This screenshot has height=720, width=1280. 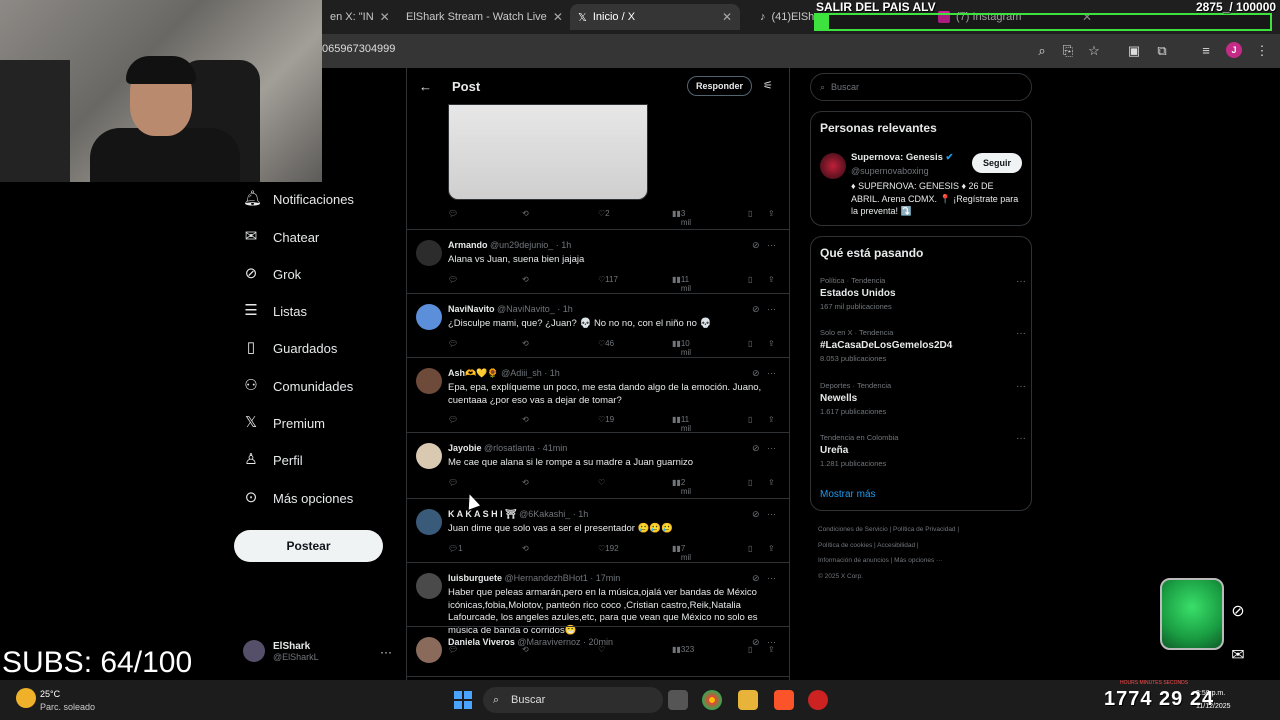 What do you see at coordinates (1238, 612) in the screenshot?
I see `grok-icon: ⊘` at bounding box center [1238, 612].